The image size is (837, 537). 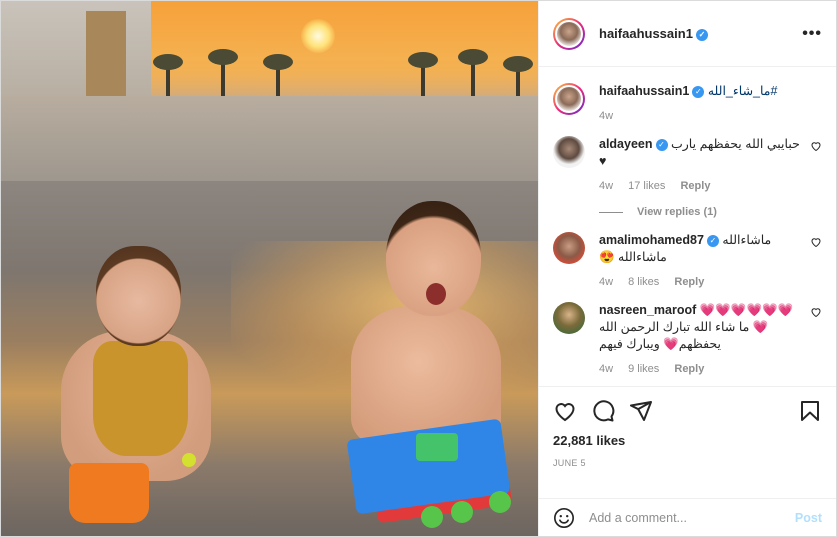 I want to click on toy-cup, so click(x=437, y=447).